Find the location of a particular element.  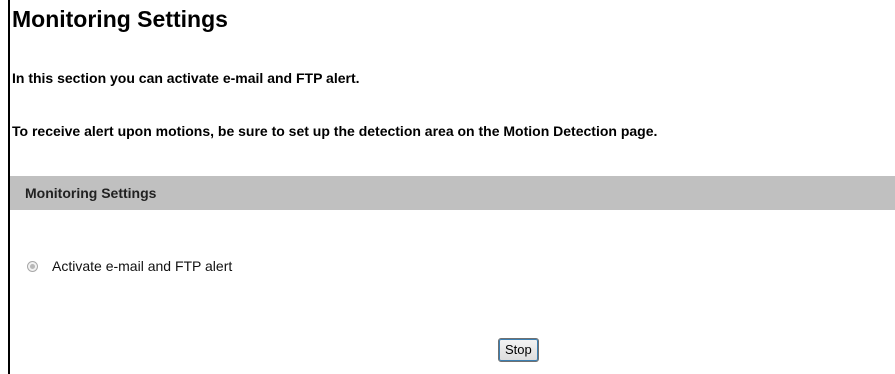

page-title: Monitoring Settings is located at coordinates (120, 19).